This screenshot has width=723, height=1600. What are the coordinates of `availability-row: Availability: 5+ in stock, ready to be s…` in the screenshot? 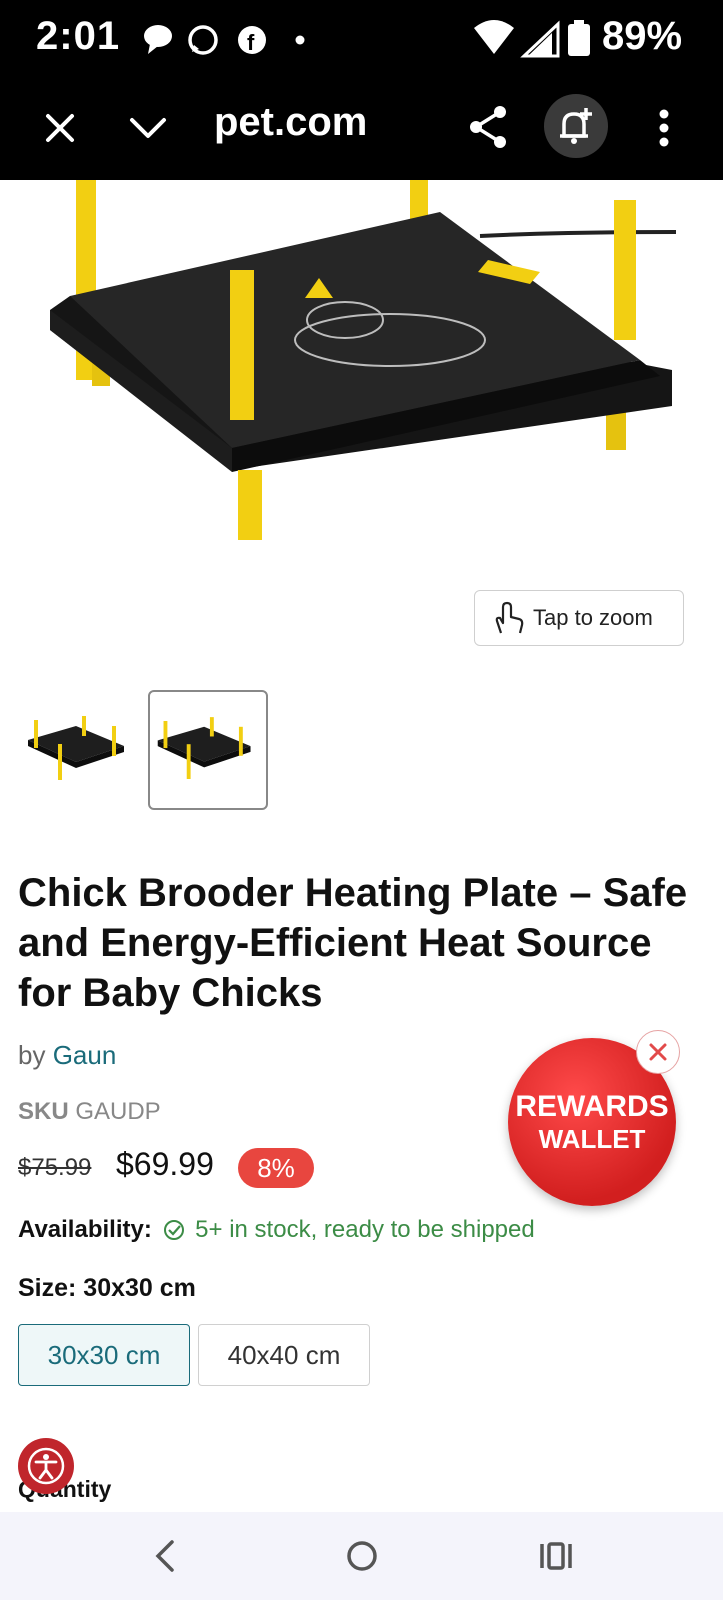 It's located at (276, 1230).